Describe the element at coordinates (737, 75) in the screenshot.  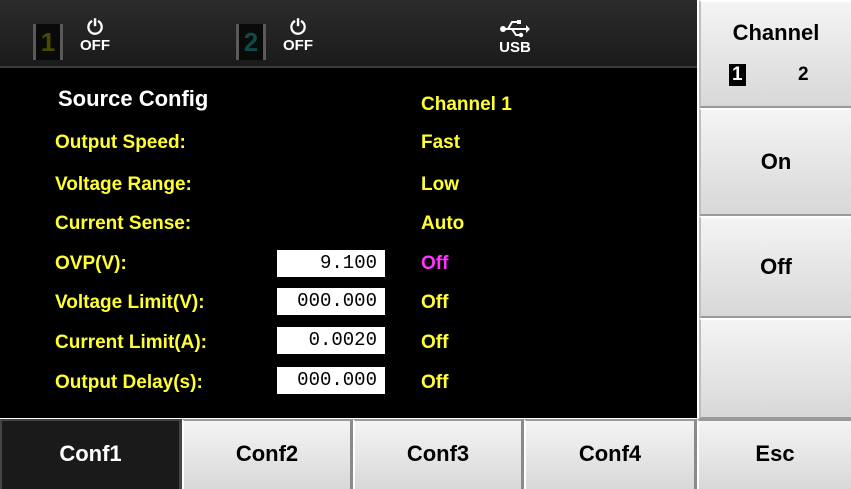
I see `channel-option-1: 1` at that location.